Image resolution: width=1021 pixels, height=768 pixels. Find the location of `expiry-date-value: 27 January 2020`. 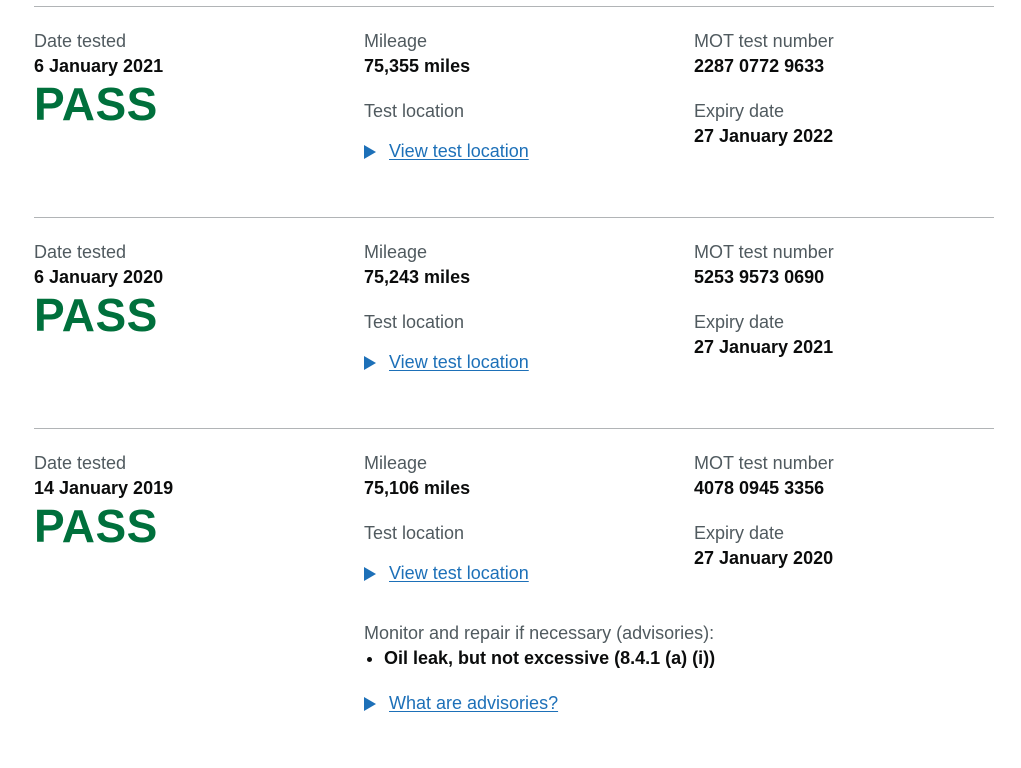

expiry-date-value: 27 January 2020 is located at coordinates (764, 558).